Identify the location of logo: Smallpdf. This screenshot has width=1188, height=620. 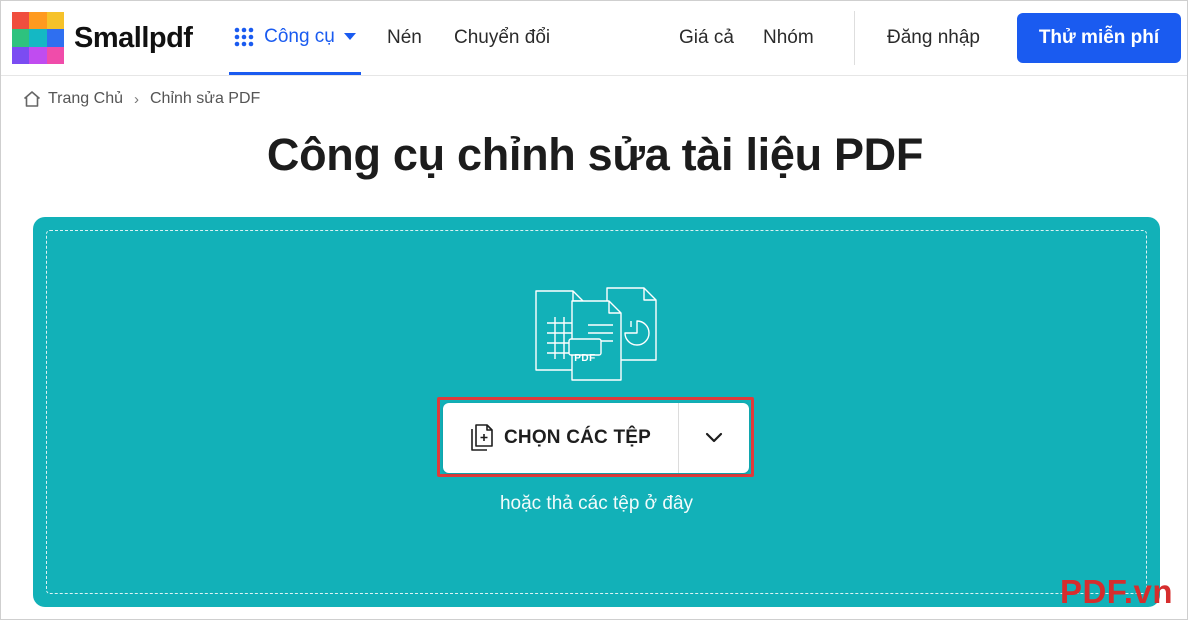
(102, 38).